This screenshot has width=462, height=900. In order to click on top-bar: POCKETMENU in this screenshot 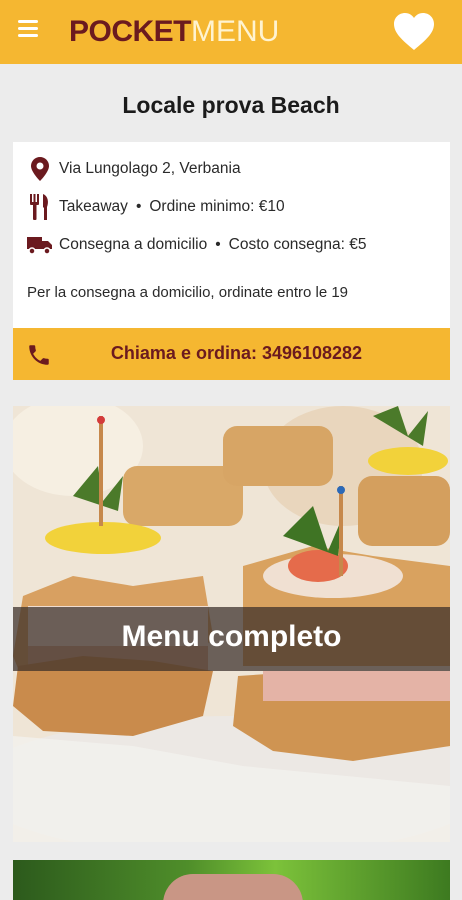, I will do `click(231, 32)`.